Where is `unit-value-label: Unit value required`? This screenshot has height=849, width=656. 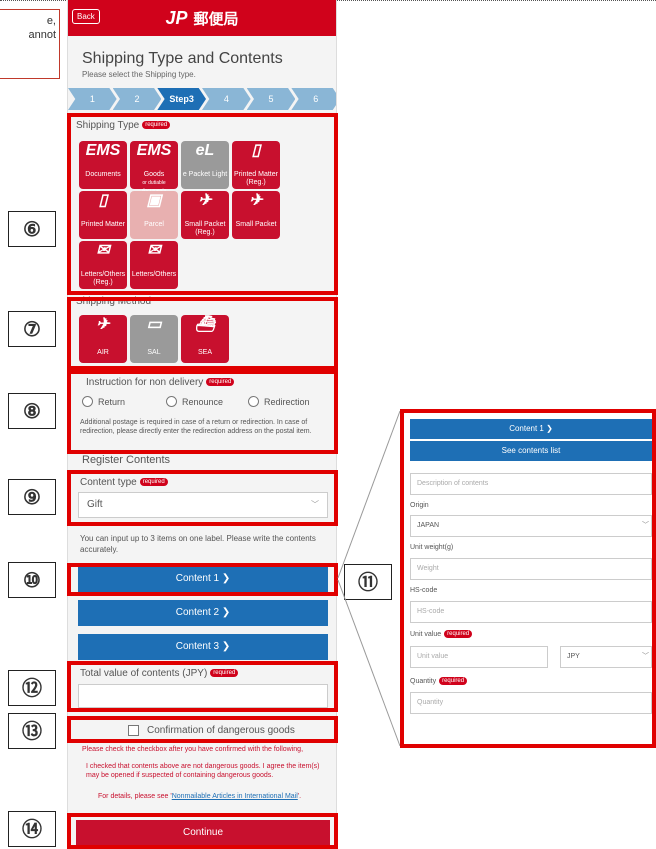
unit-value-label: Unit value required is located at coordinates (441, 634).